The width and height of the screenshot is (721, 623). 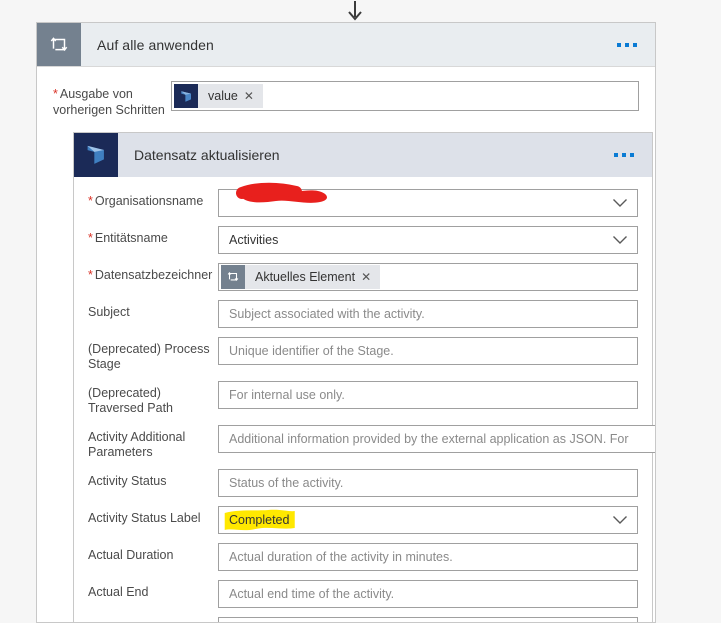 I want to click on datensatzbezeichner-token-input: Aktuelles Element ✕, so click(x=428, y=277).